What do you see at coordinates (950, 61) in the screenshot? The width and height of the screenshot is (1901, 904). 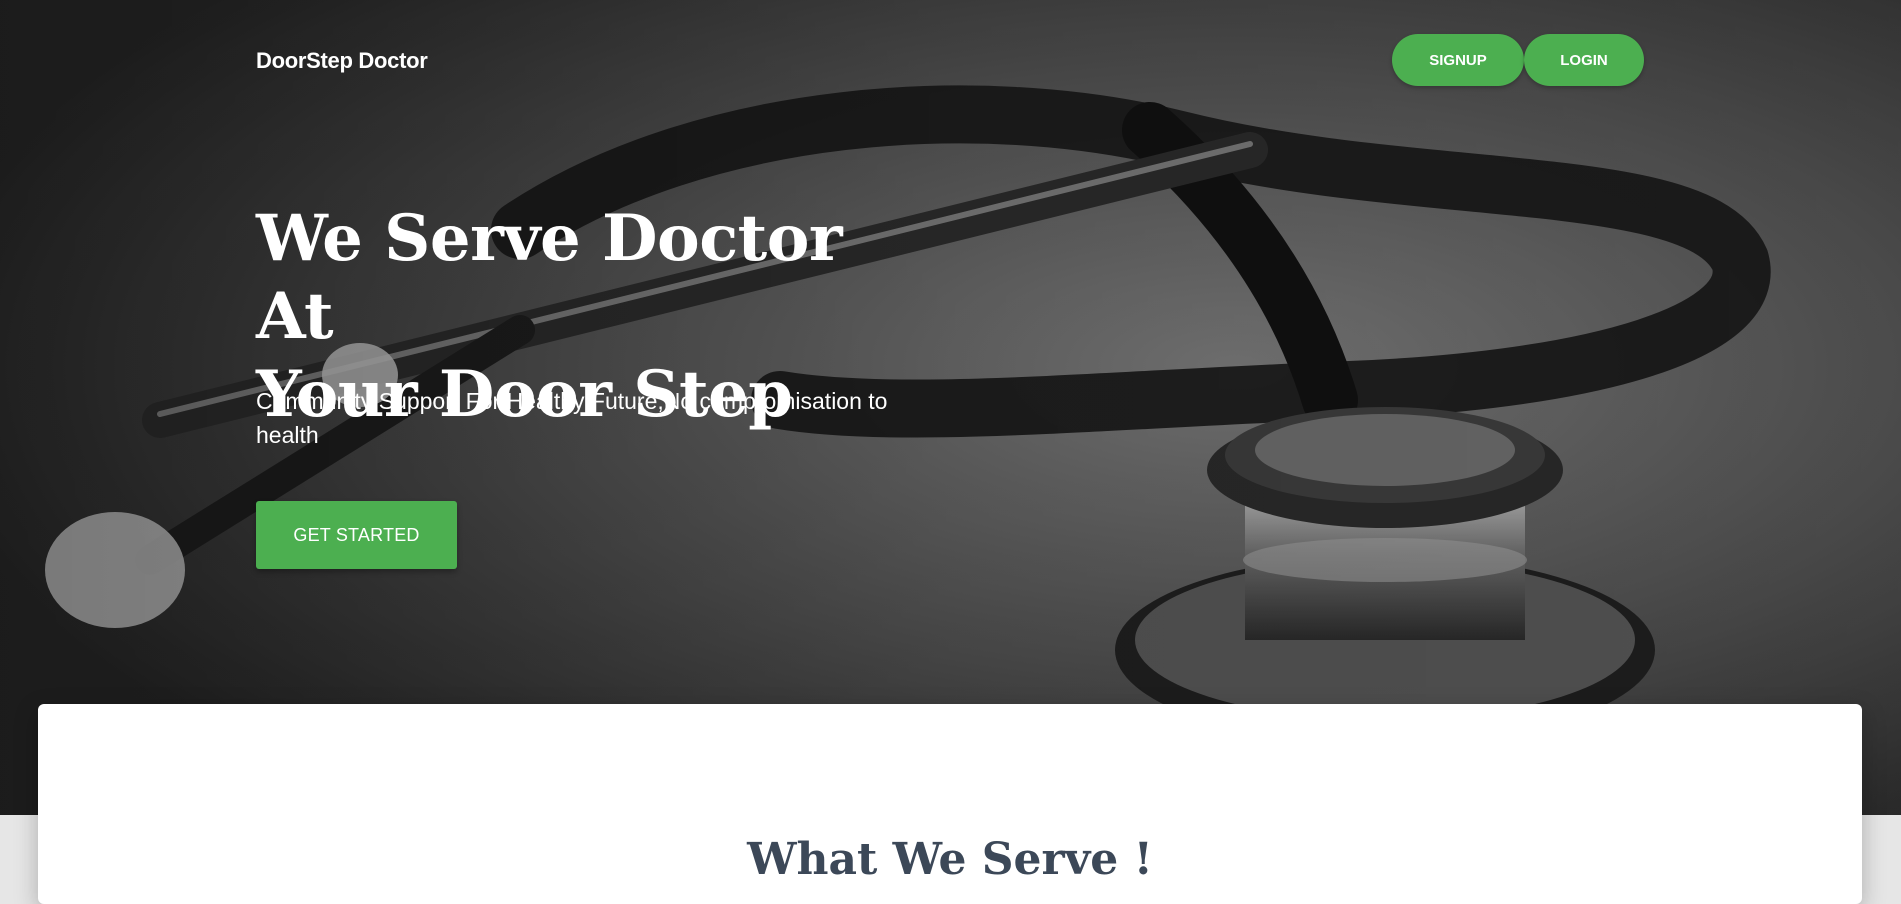 I see `navbar: DoorStep Doctor SIGNUP LOGIN` at bounding box center [950, 61].